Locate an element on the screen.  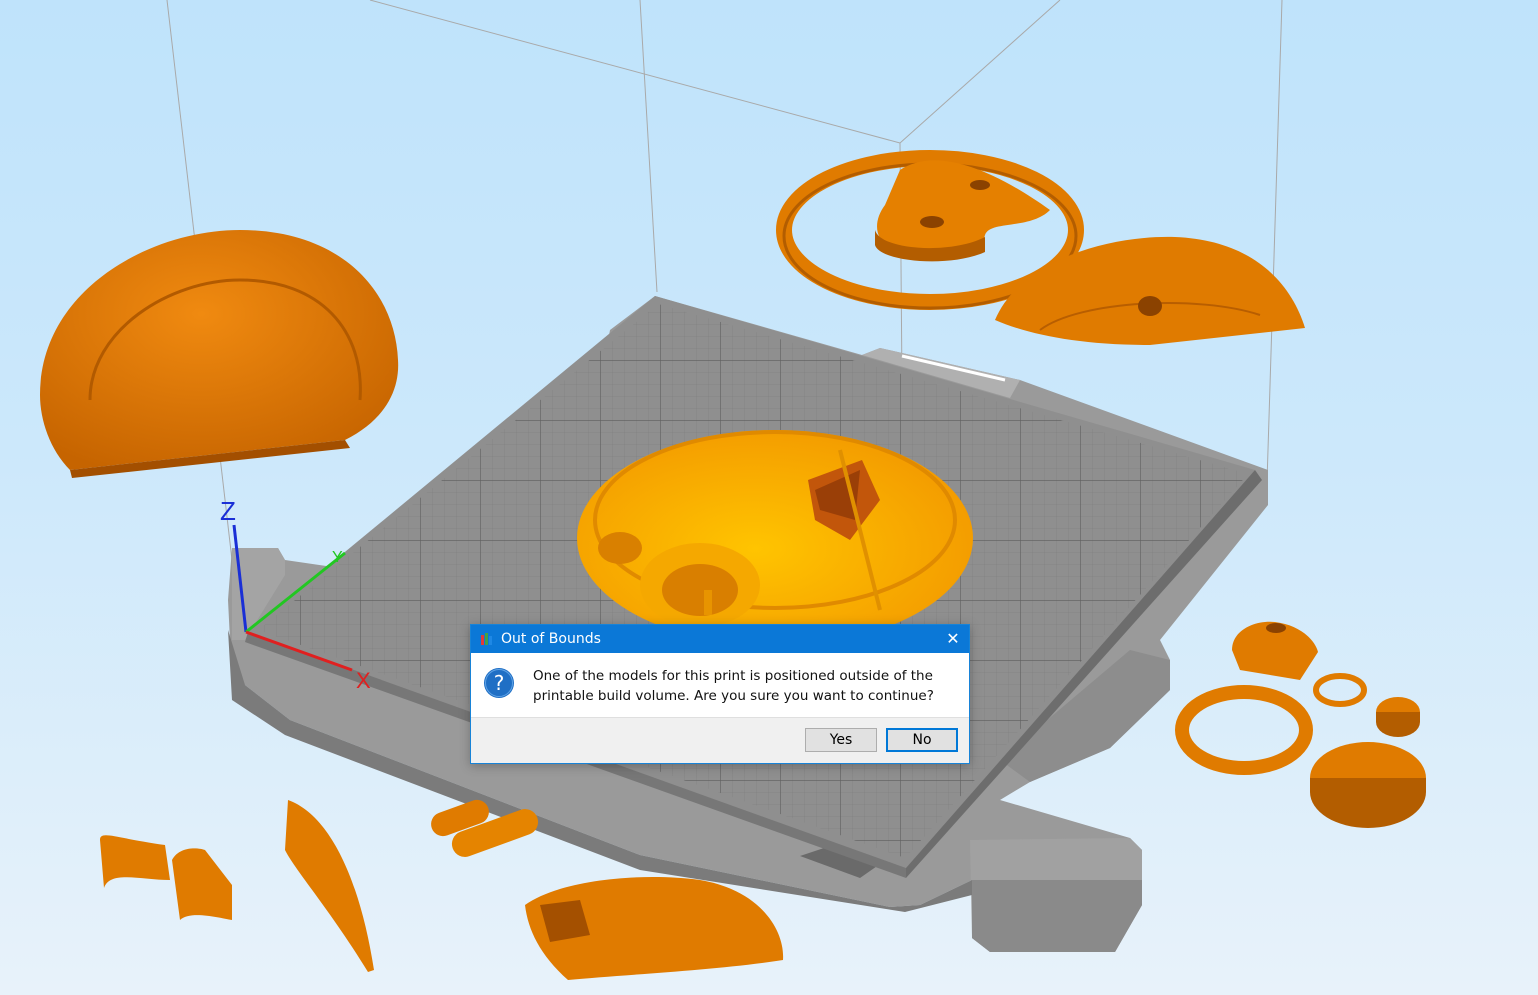
question-icon: ? is located at coordinates (499, 683).